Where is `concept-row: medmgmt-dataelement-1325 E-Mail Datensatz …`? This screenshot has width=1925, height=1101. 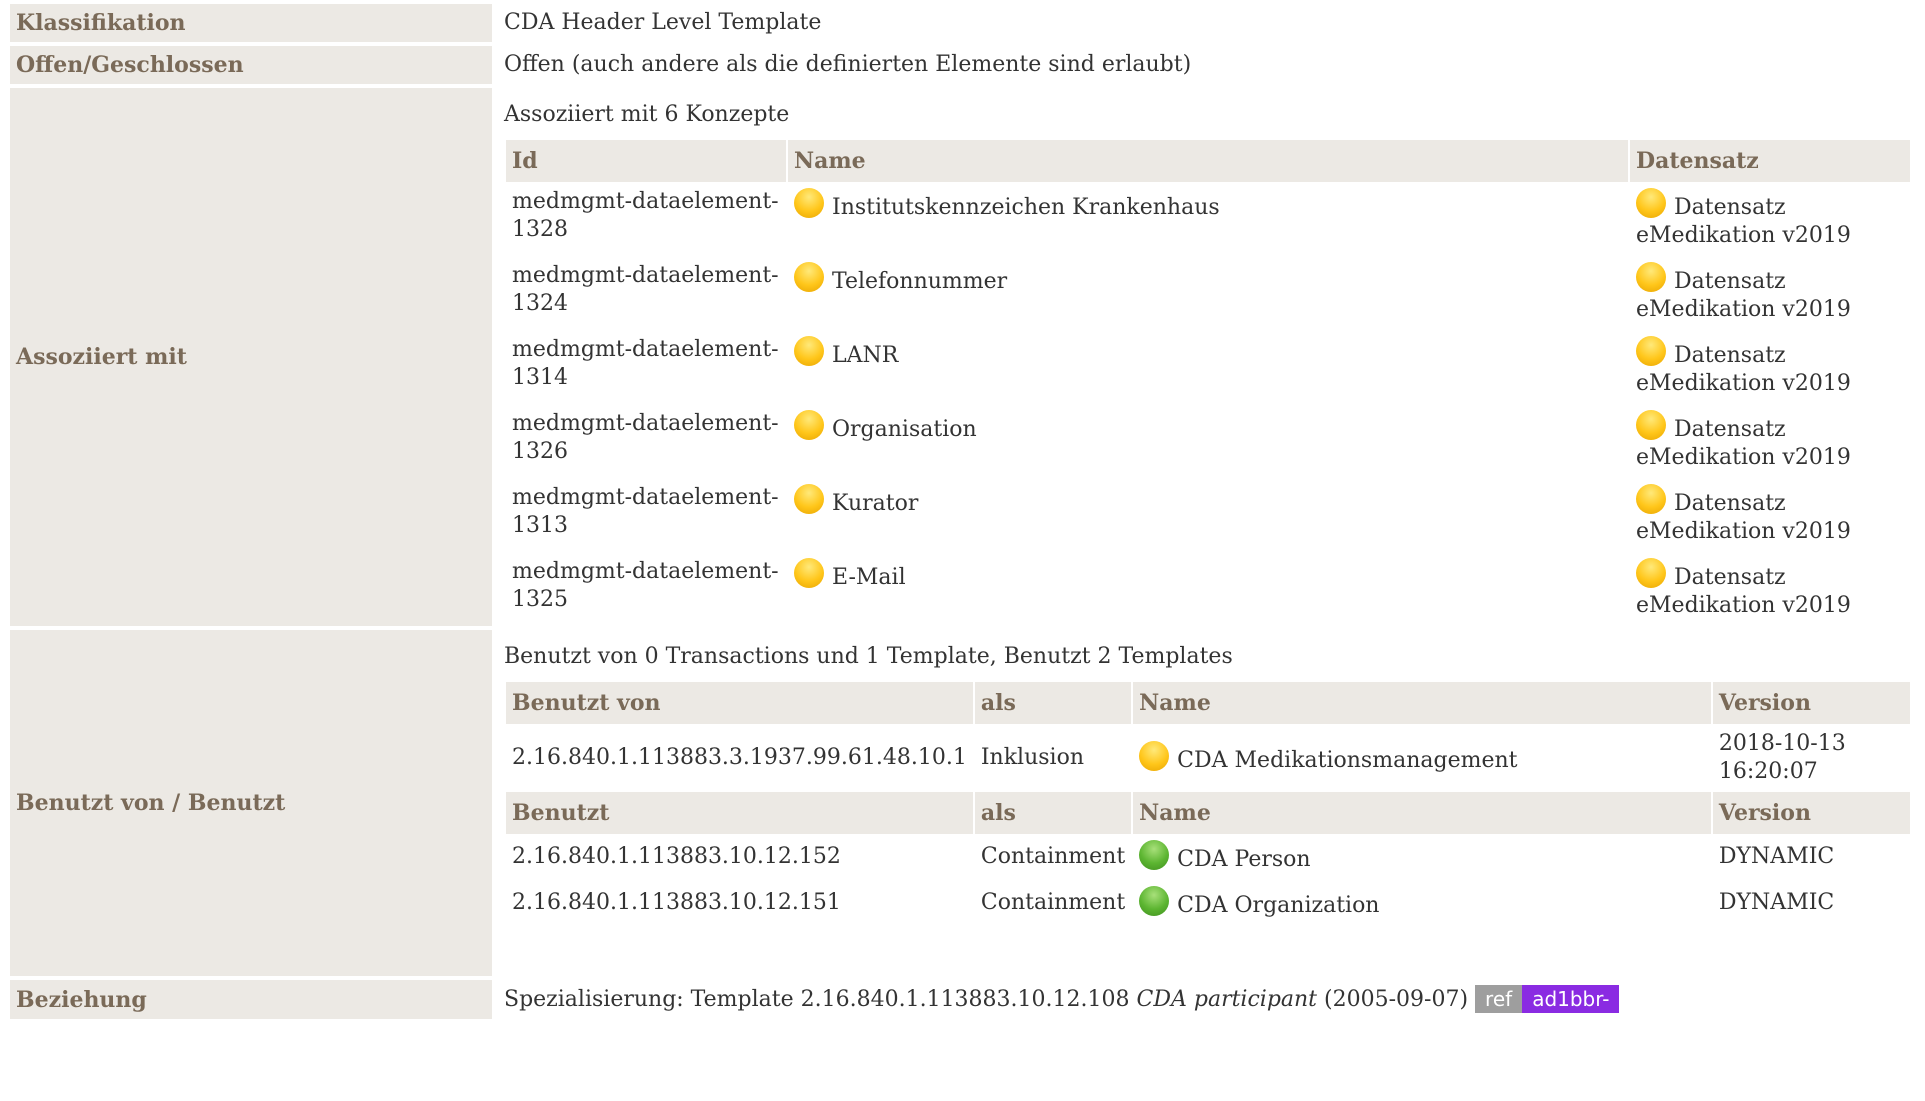 concept-row: medmgmt-dataelement-1325 E-Mail Datensatz … is located at coordinates (1208, 589).